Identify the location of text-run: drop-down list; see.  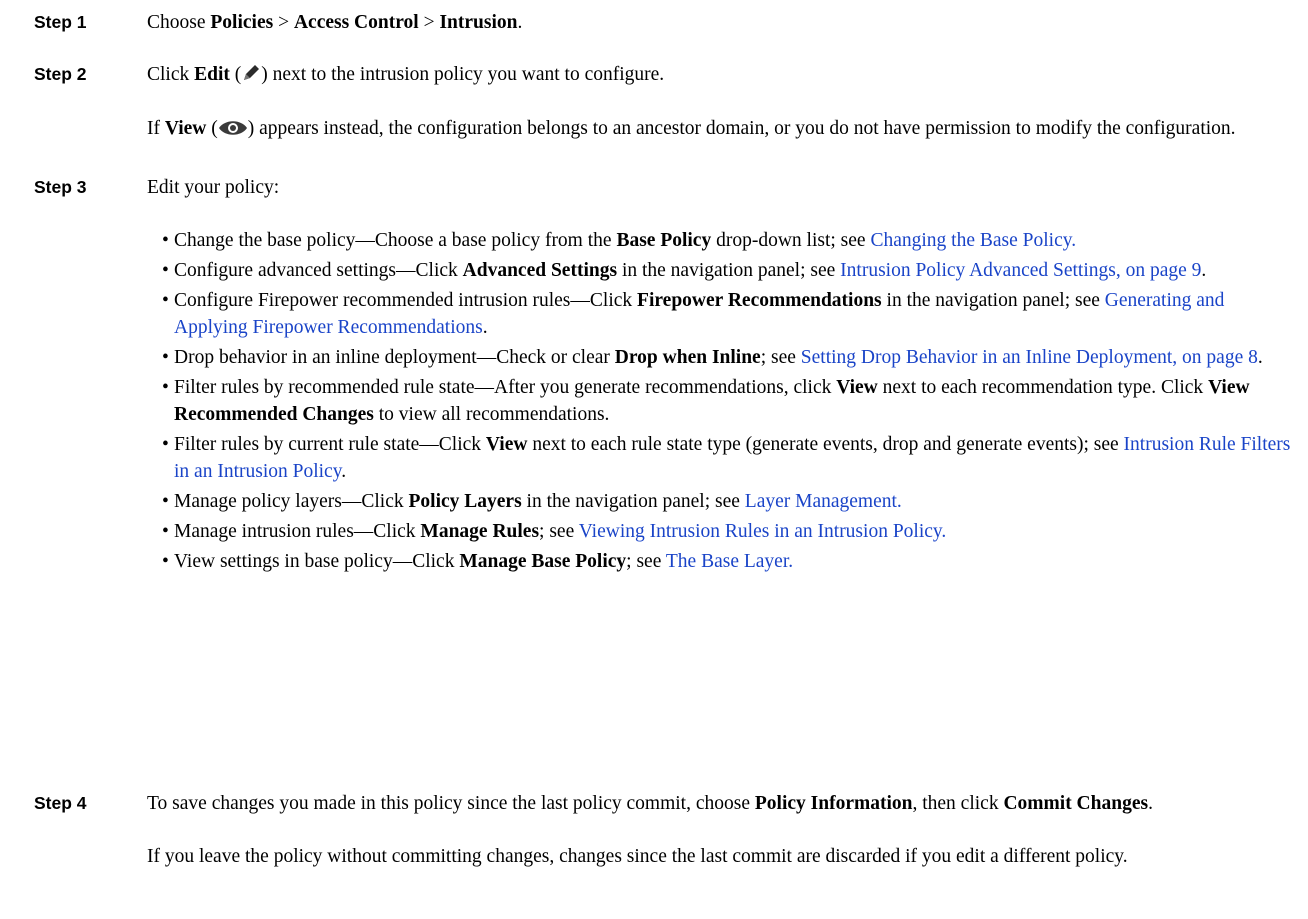
(791, 240).